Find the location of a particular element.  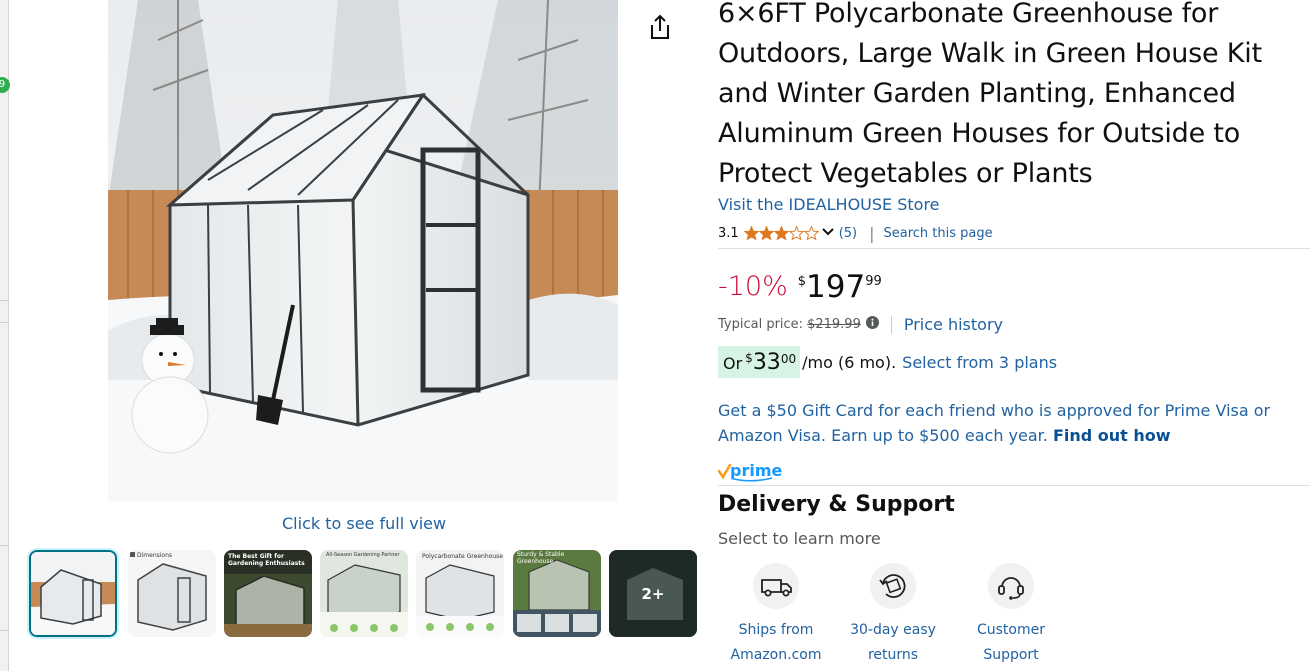

price-block: -10% $ 197 99 is located at coordinates (800, 287).